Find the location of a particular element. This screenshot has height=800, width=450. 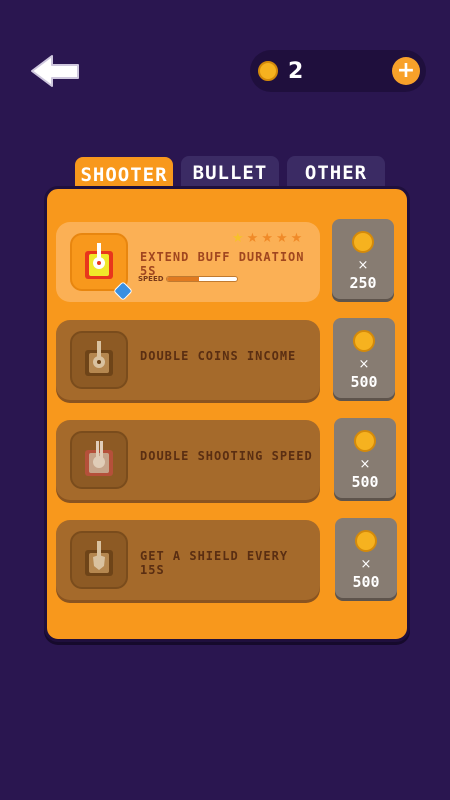

upgrade-row-double-shooting: DOUBLE SHOOTING SPEED is located at coordinates (188, 460).